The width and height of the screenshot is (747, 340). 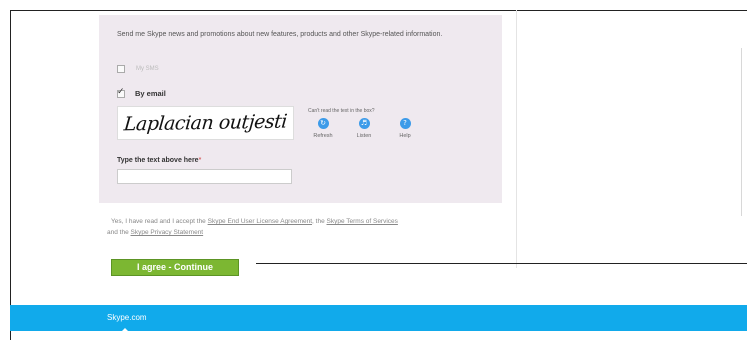 What do you see at coordinates (364, 136) in the screenshot?
I see `listen-label: Listen` at bounding box center [364, 136].